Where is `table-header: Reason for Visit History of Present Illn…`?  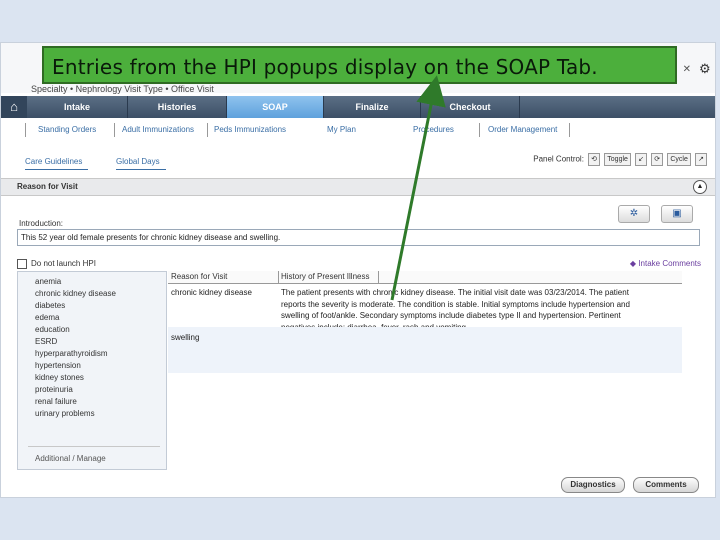 table-header: Reason for Visit History of Present Illn… is located at coordinates (425, 277).